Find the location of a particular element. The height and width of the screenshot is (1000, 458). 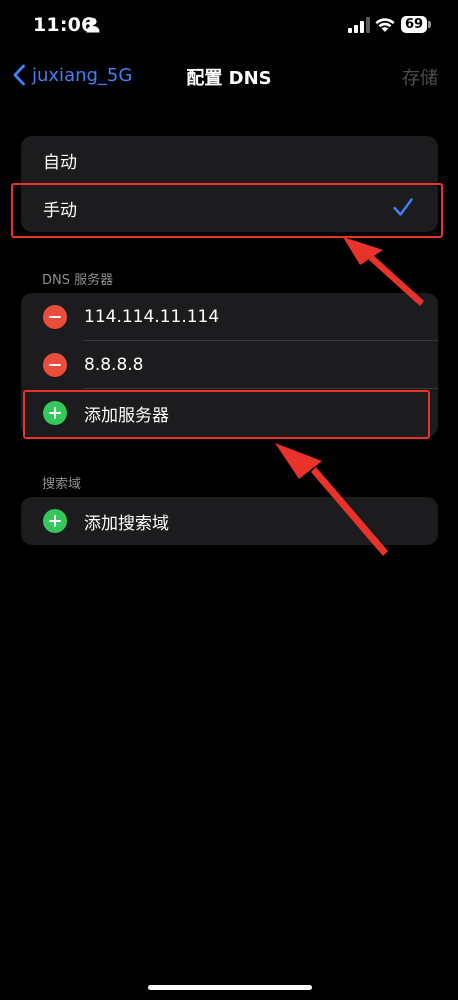

battery-icon: 69 is located at coordinates (417, 25).